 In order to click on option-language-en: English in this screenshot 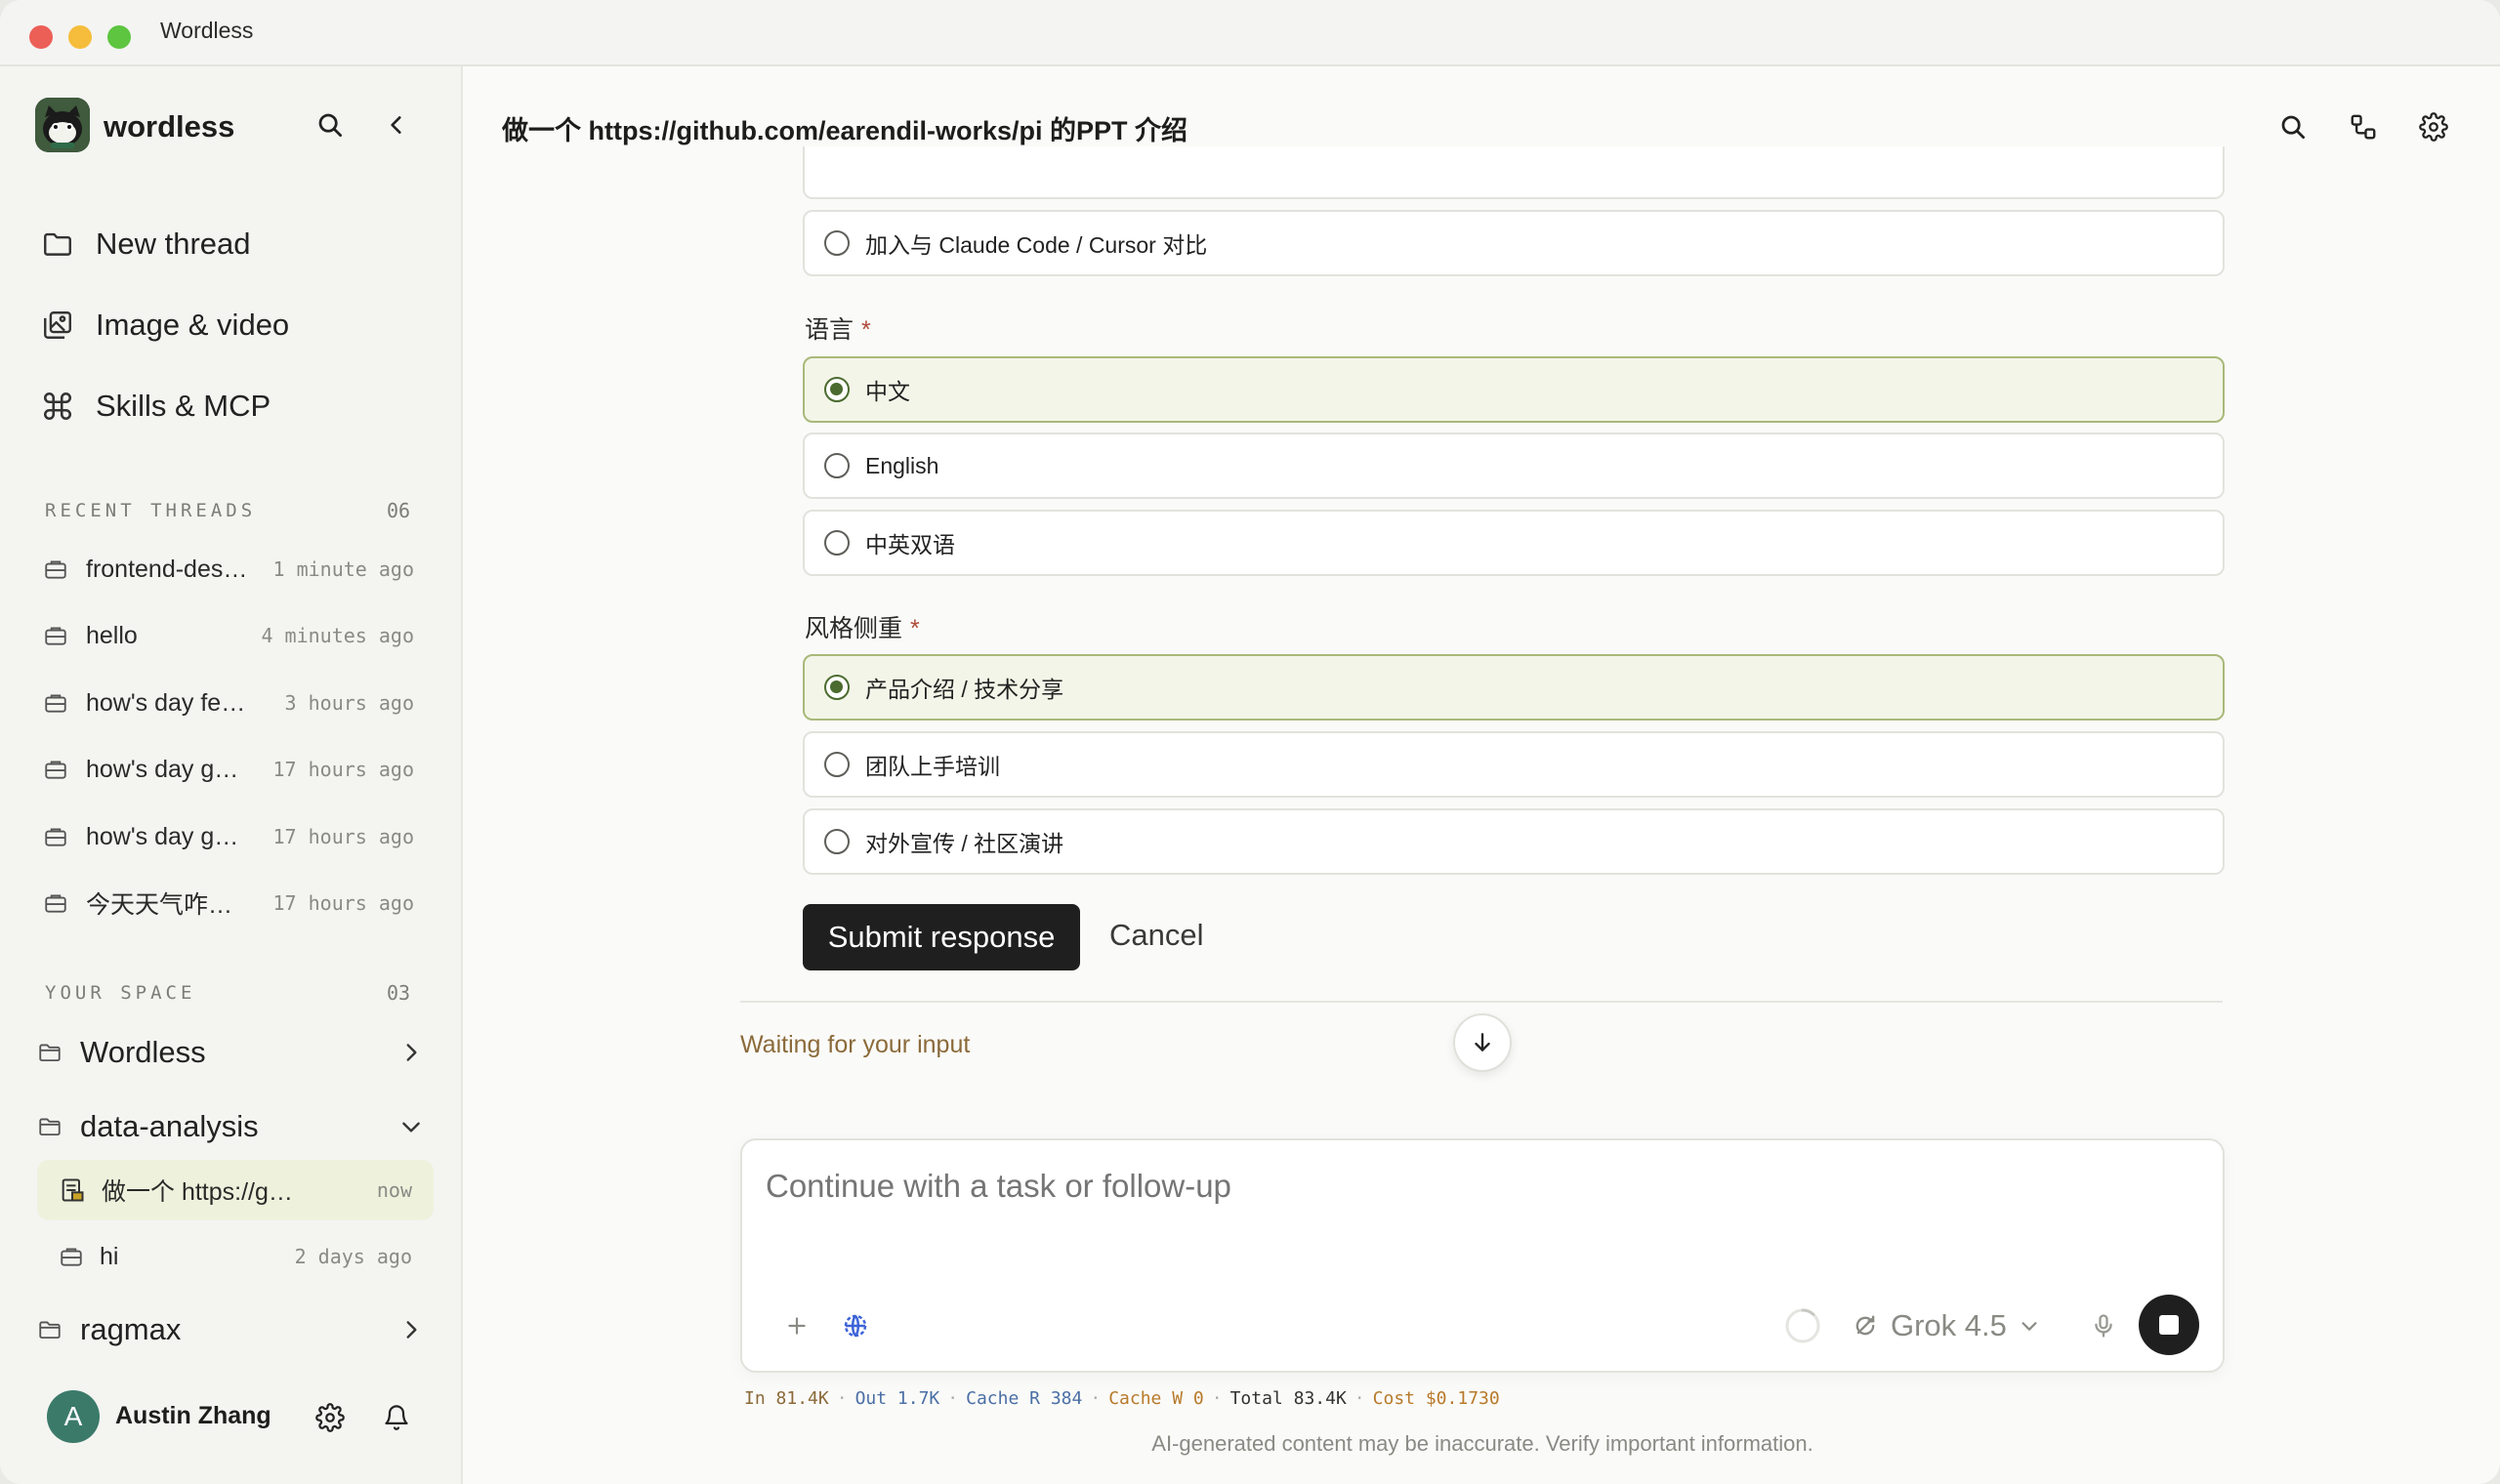, I will do `click(1514, 466)`.